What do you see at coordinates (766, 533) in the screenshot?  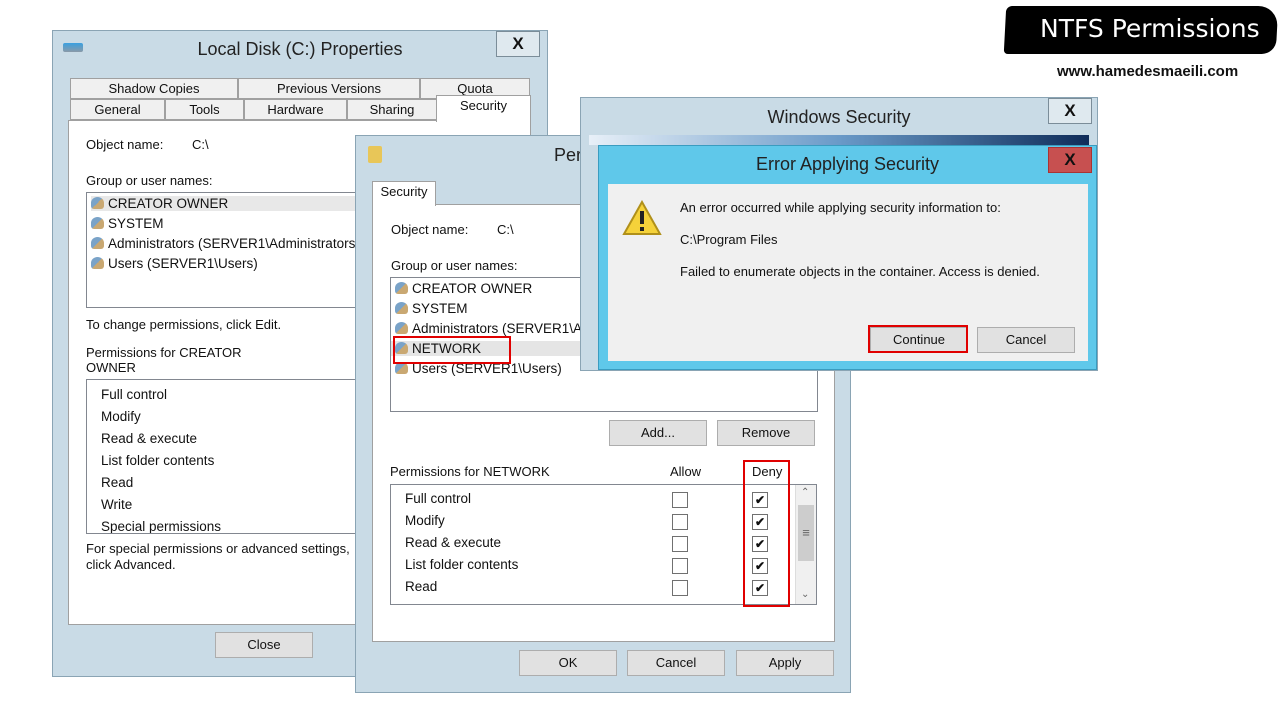 I see `deny-column-highlight` at bounding box center [766, 533].